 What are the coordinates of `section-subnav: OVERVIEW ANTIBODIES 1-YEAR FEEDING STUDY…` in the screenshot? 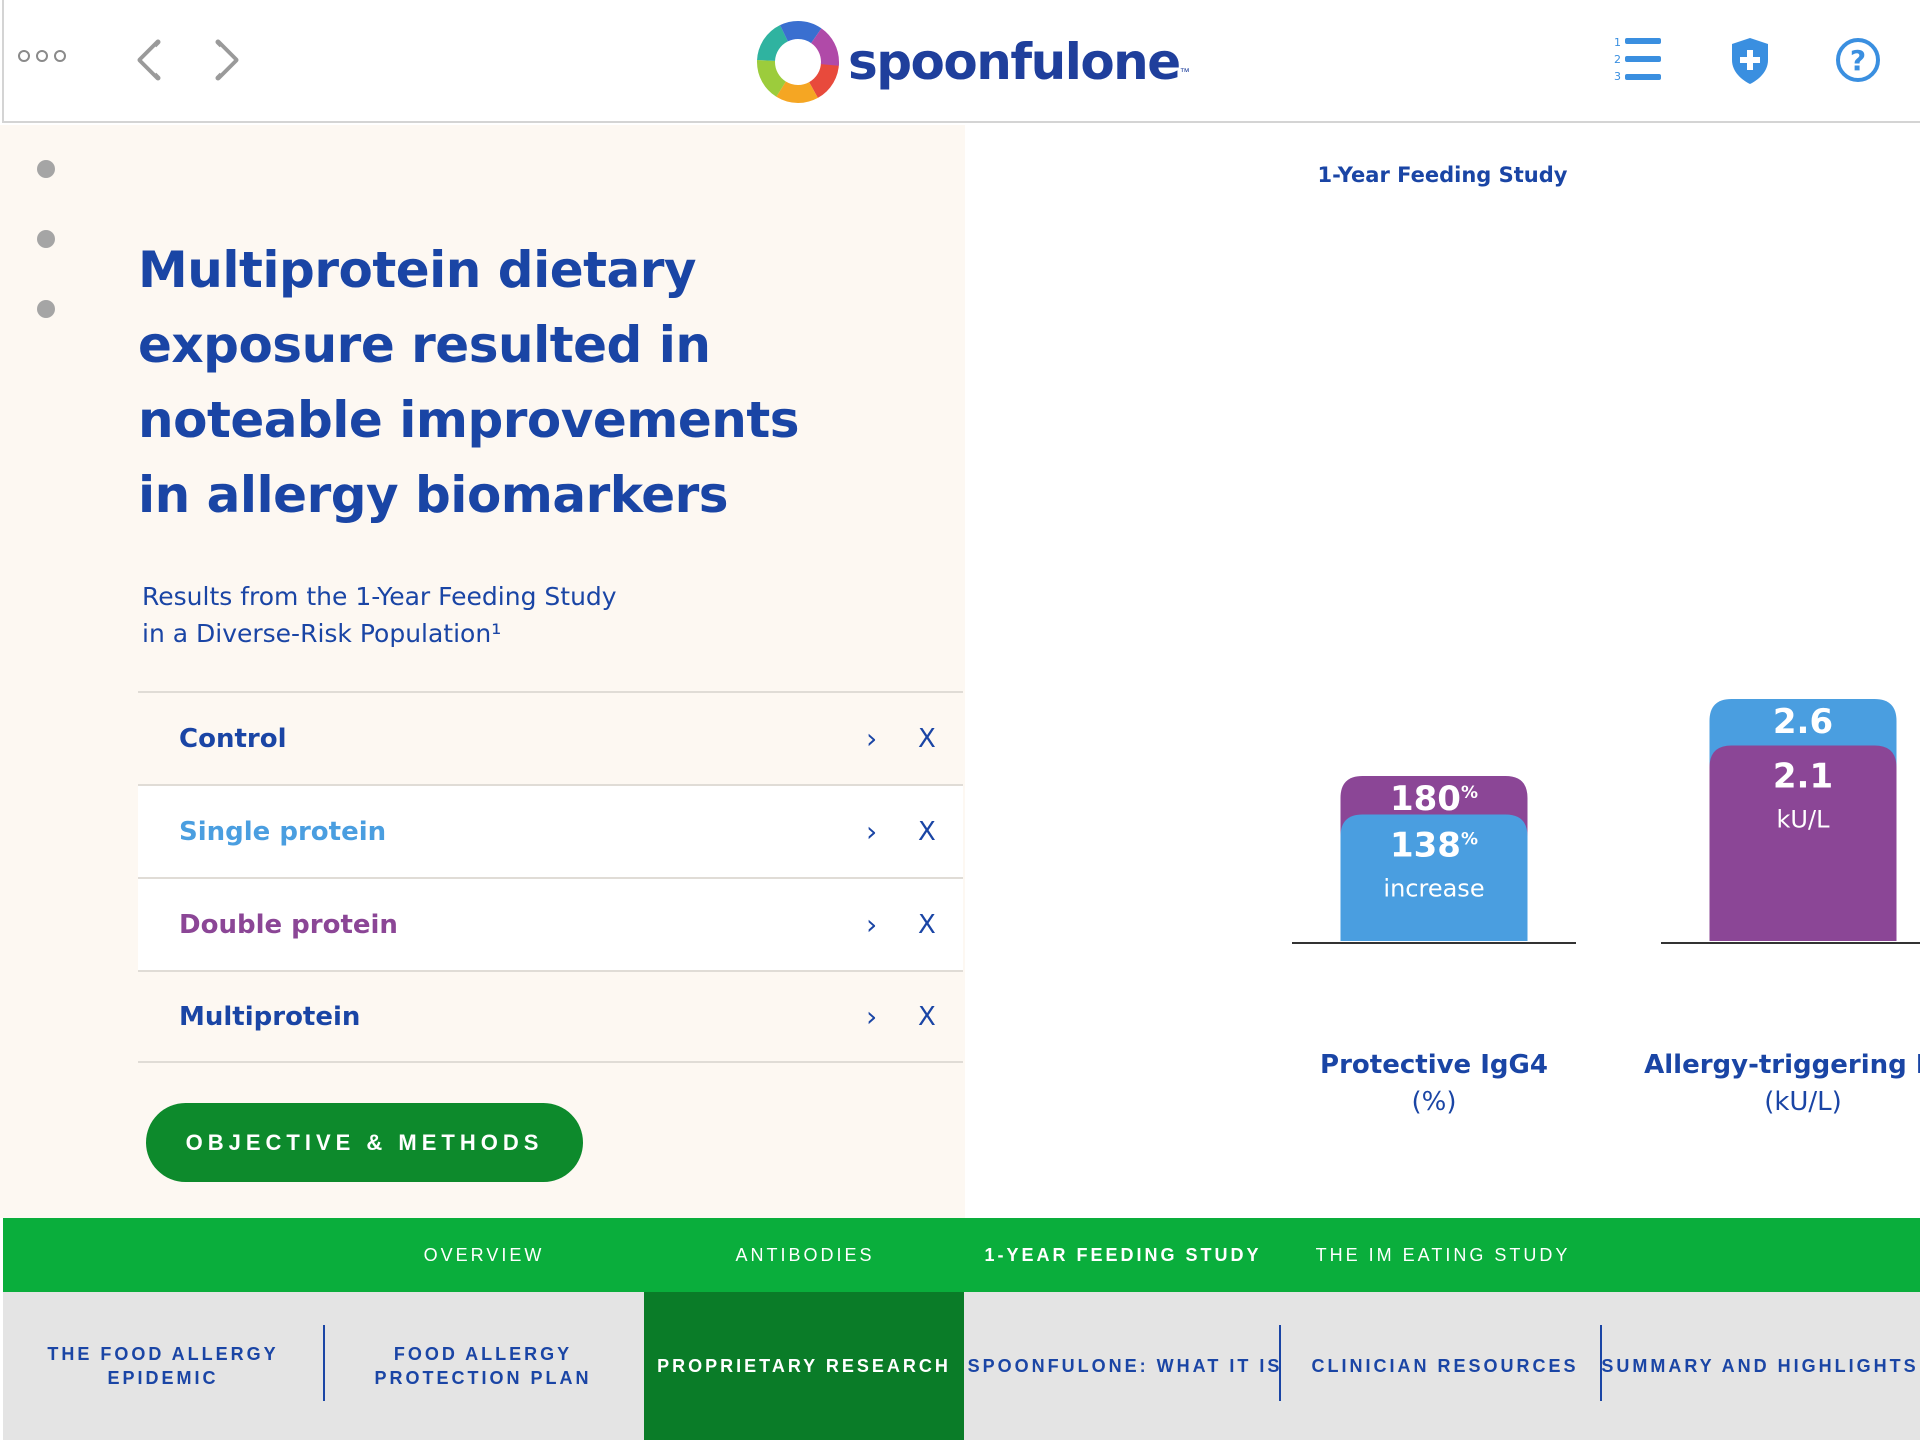 It's located at (961, 1255).